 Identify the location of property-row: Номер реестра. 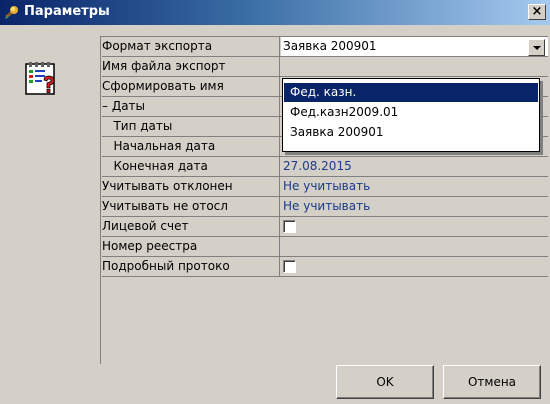
(325, 247).